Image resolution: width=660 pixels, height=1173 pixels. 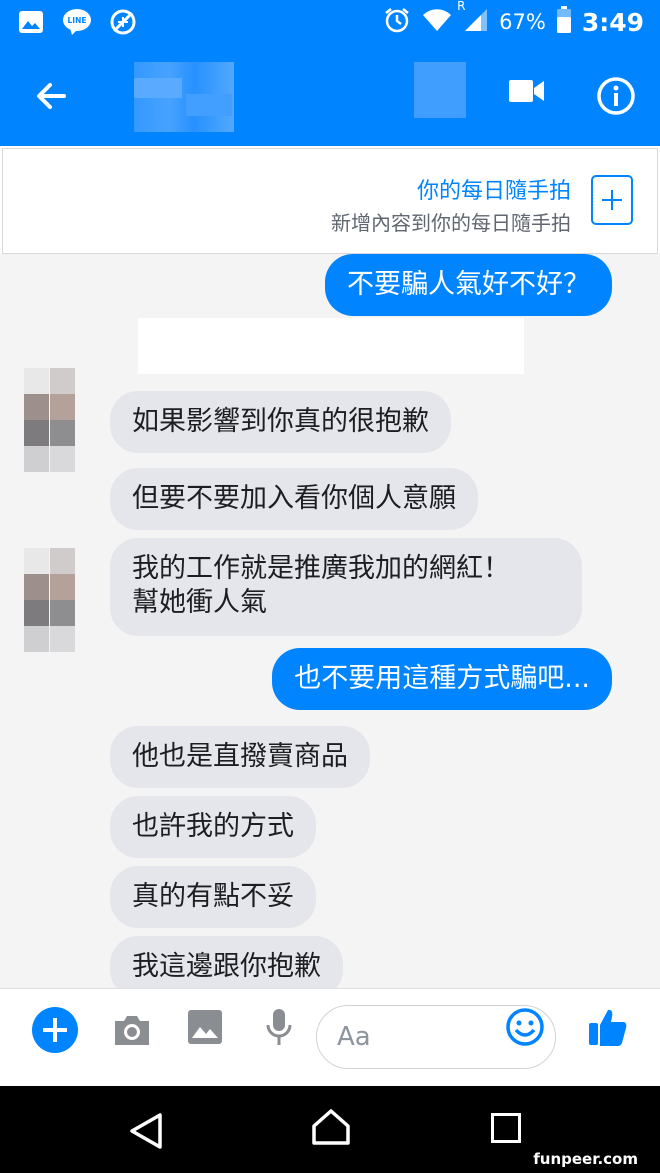 What do you see at coordinates (123, 24) in the screenshot?
I see `no-signal-icon` at bounding box center [123, 24].